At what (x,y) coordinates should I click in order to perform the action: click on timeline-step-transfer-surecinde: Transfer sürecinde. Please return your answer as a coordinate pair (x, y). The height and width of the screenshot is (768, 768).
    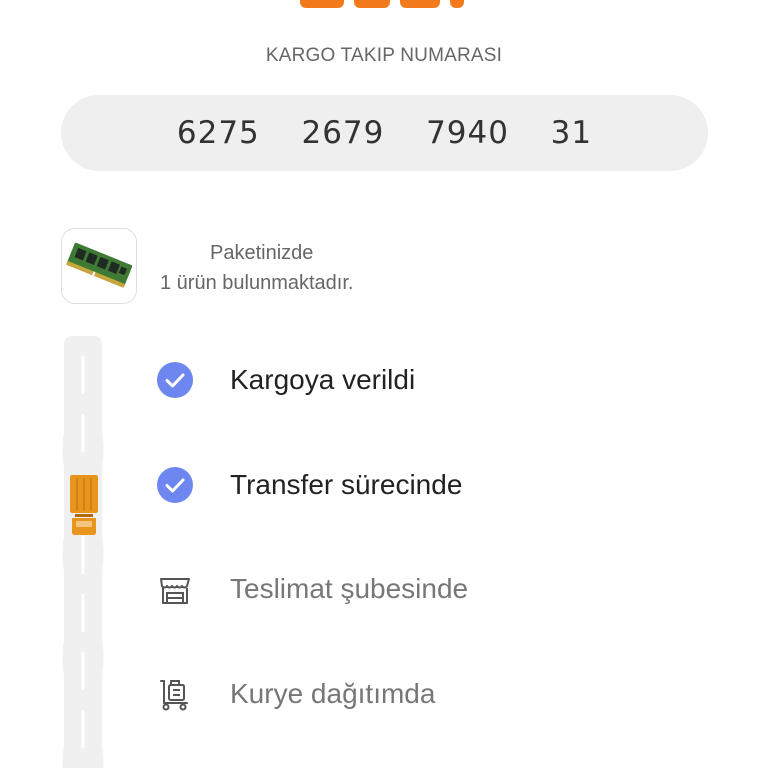
    Looking at the image, I should click on (384, 485).